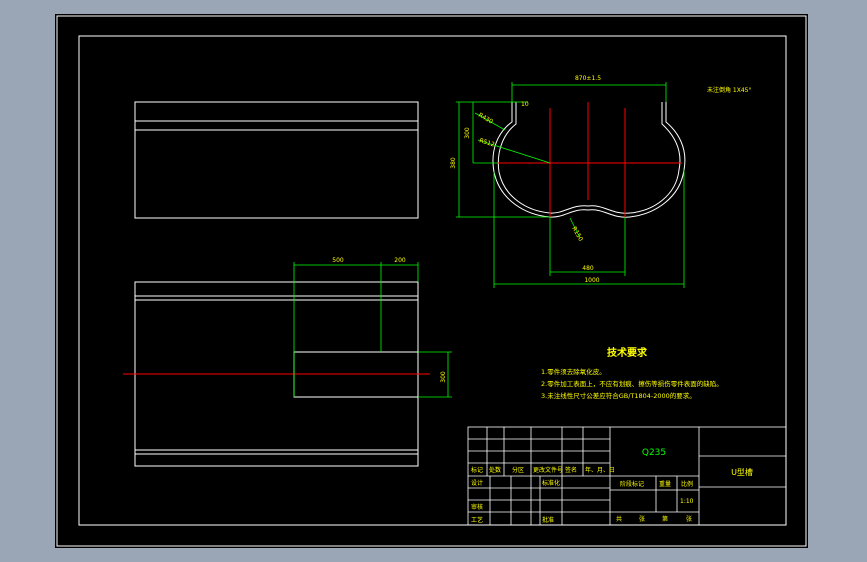  Describe the element at coordinates (687, 484) in the screenshot. I see `scale-label: 比例` at that location.